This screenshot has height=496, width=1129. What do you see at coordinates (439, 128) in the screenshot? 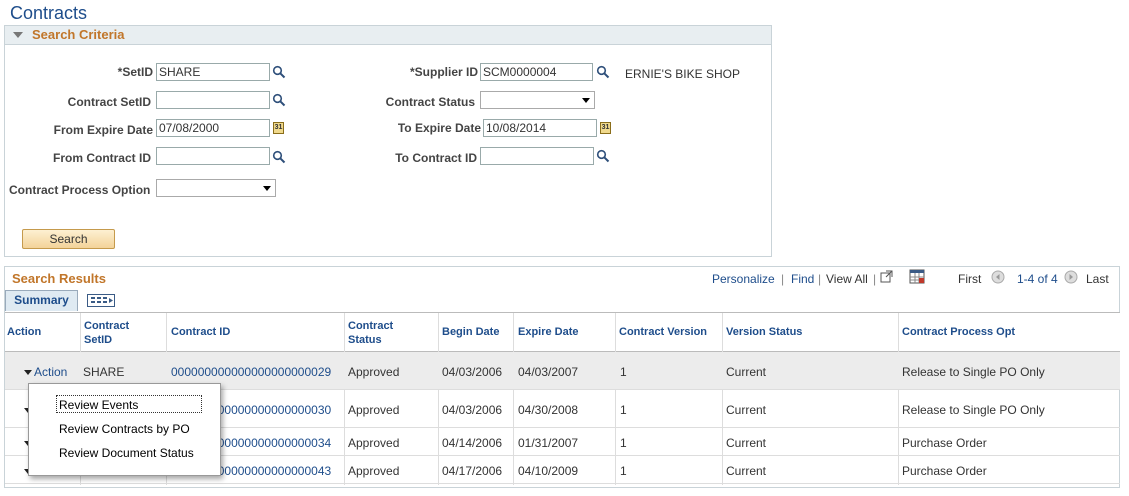
I see `to-expire-date-label: To Expire Date` at bounding box center [439, 128].